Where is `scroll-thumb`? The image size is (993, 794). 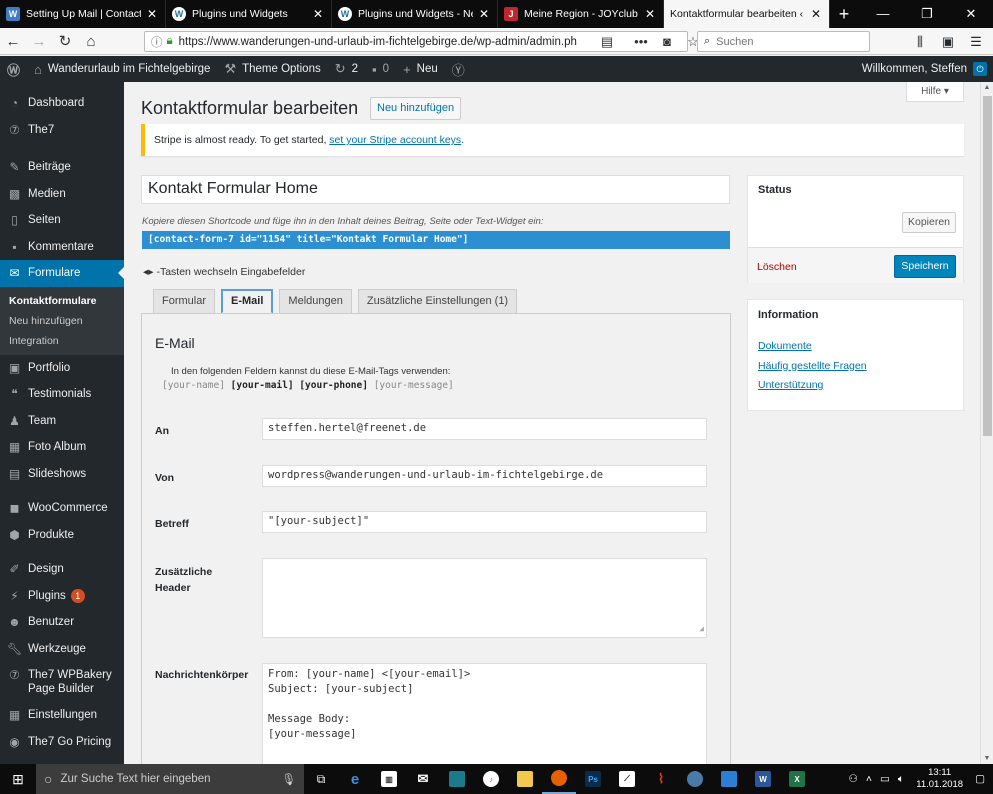
scroll-thumb is located at coordinates (987, 266).